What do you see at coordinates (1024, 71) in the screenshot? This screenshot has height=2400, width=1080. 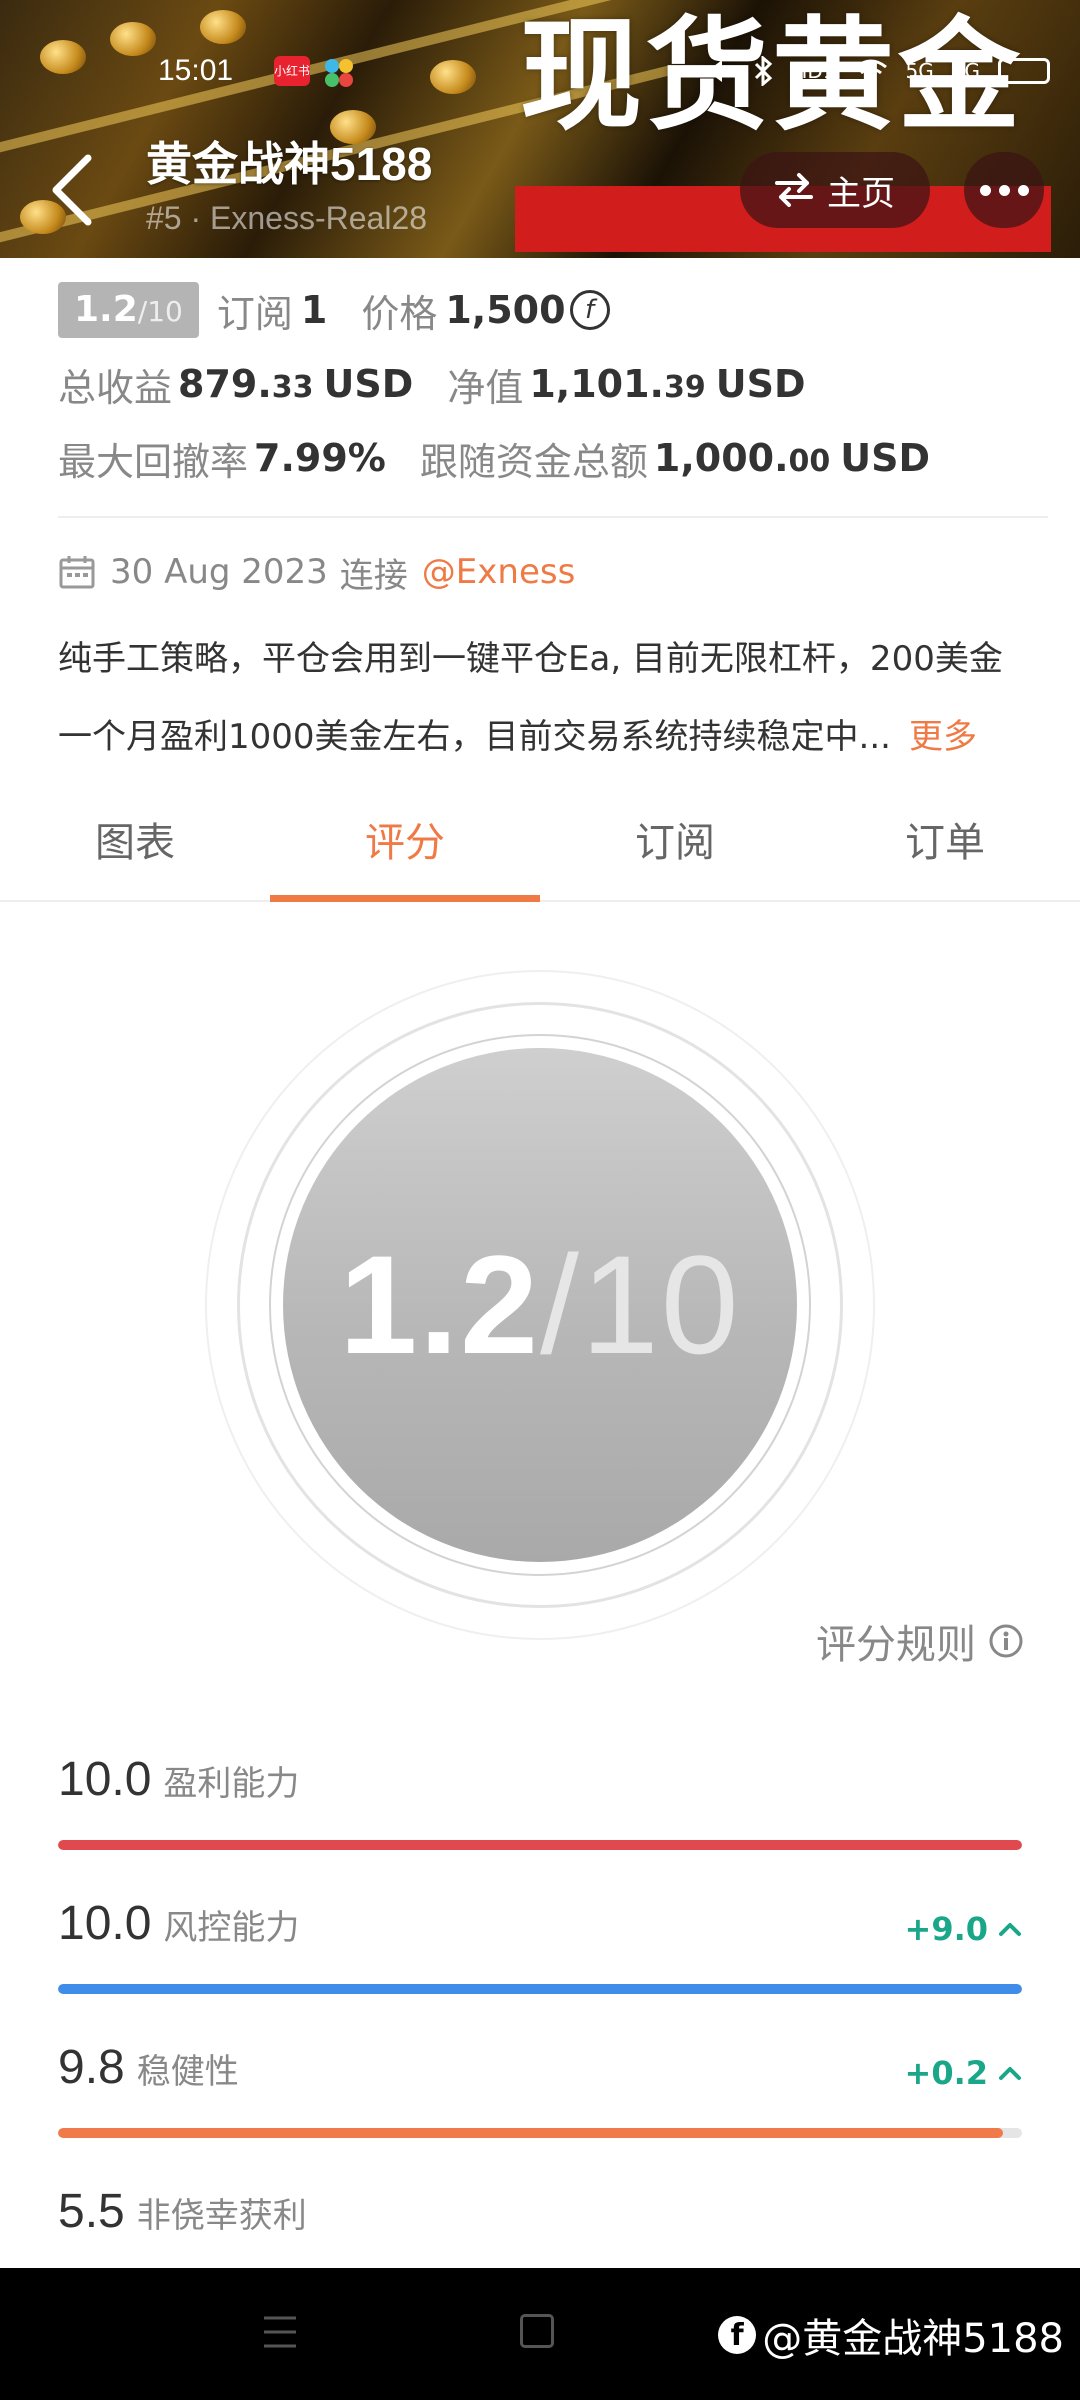 I see `battery-icon` at bounding box center [1024, 71].